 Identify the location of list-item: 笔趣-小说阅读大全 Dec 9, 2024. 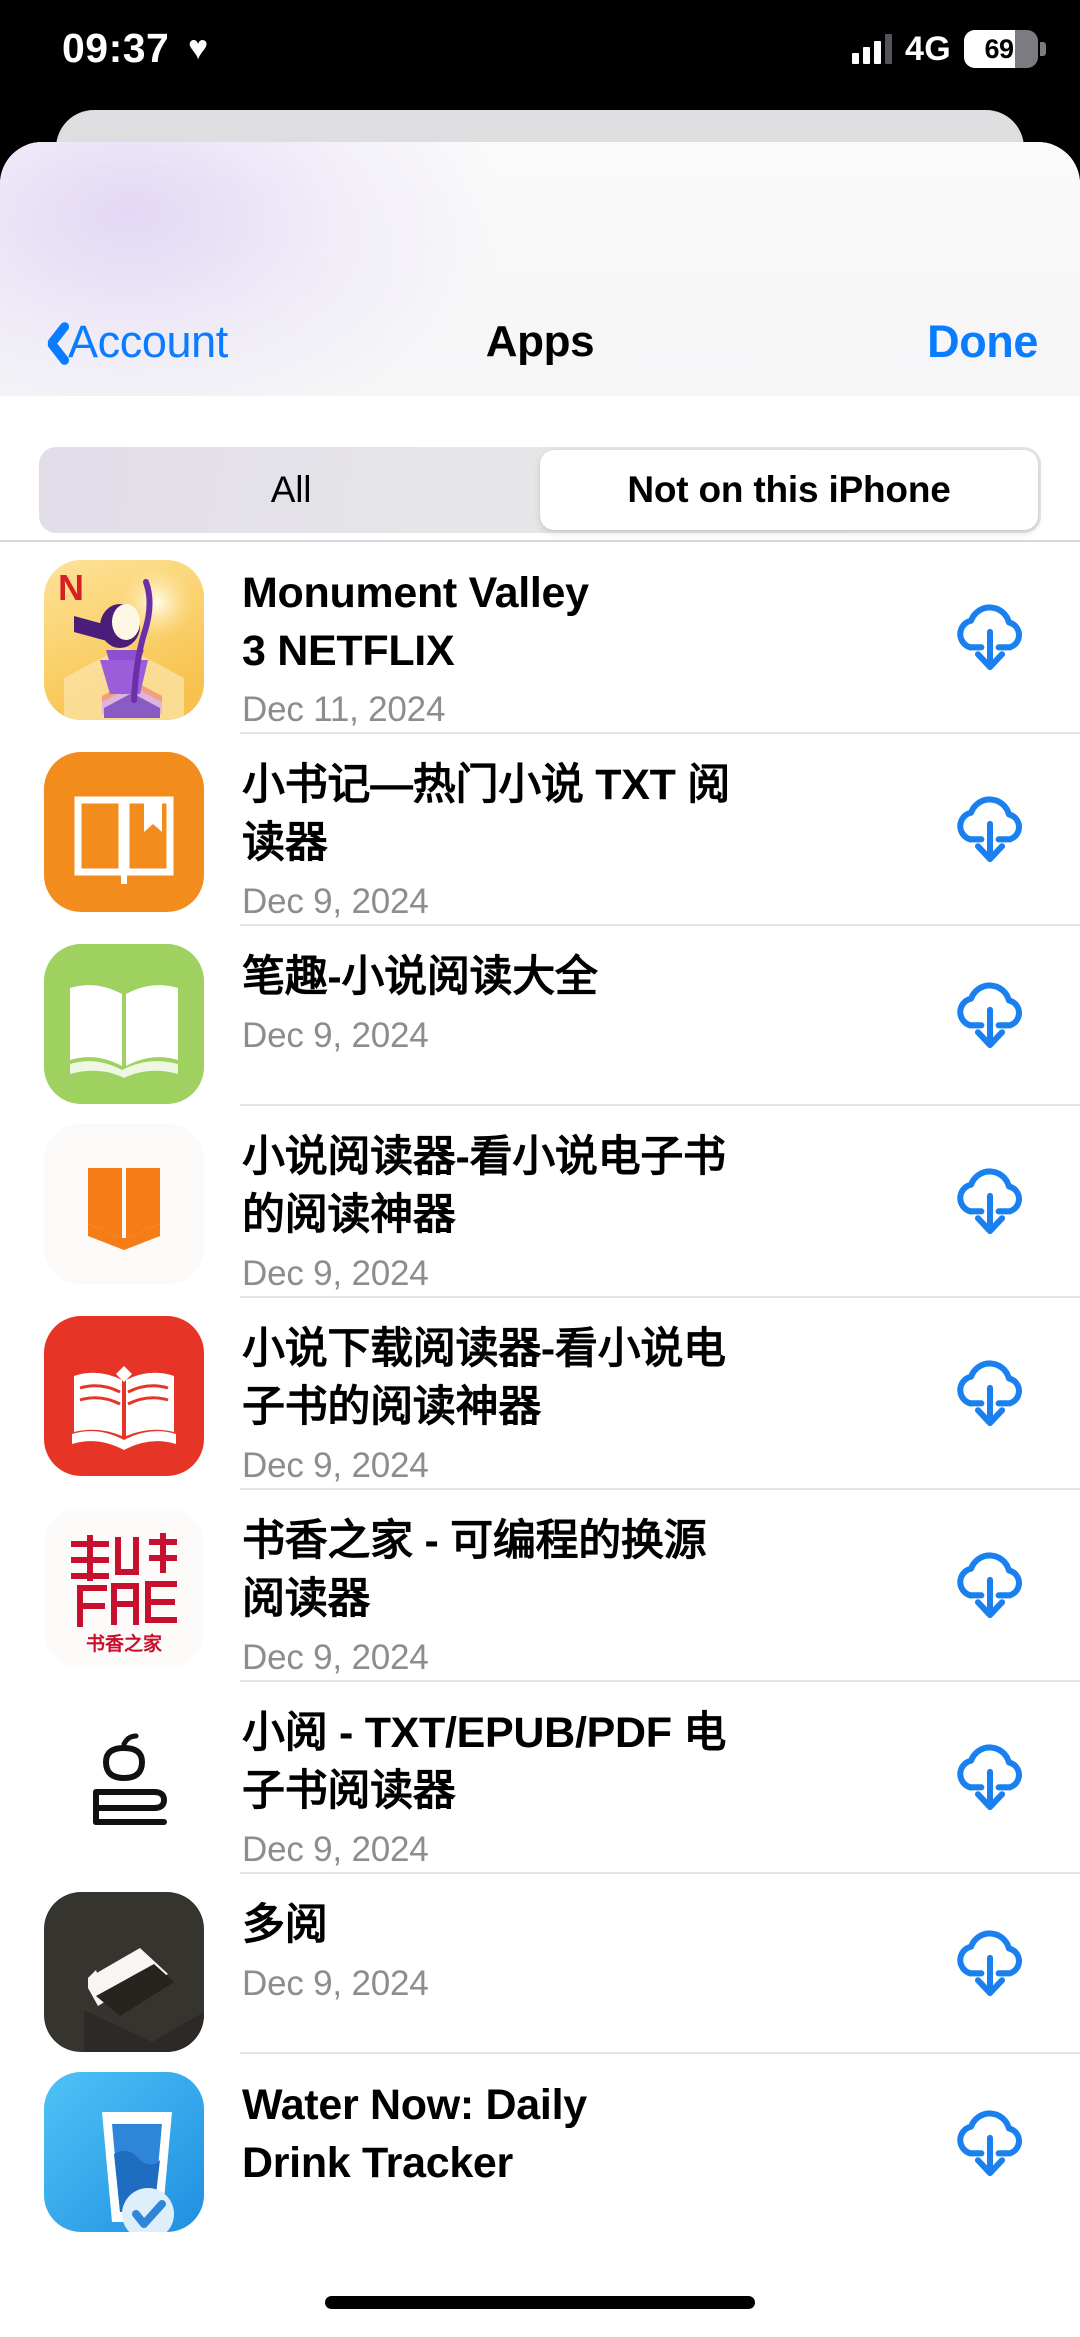
(540, 1015).